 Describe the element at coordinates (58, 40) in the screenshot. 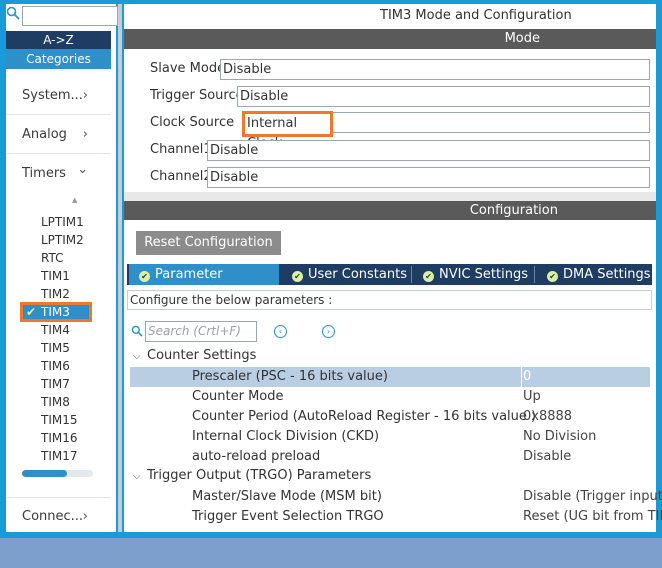

I see `sort-az-button: A->Z` at that location.